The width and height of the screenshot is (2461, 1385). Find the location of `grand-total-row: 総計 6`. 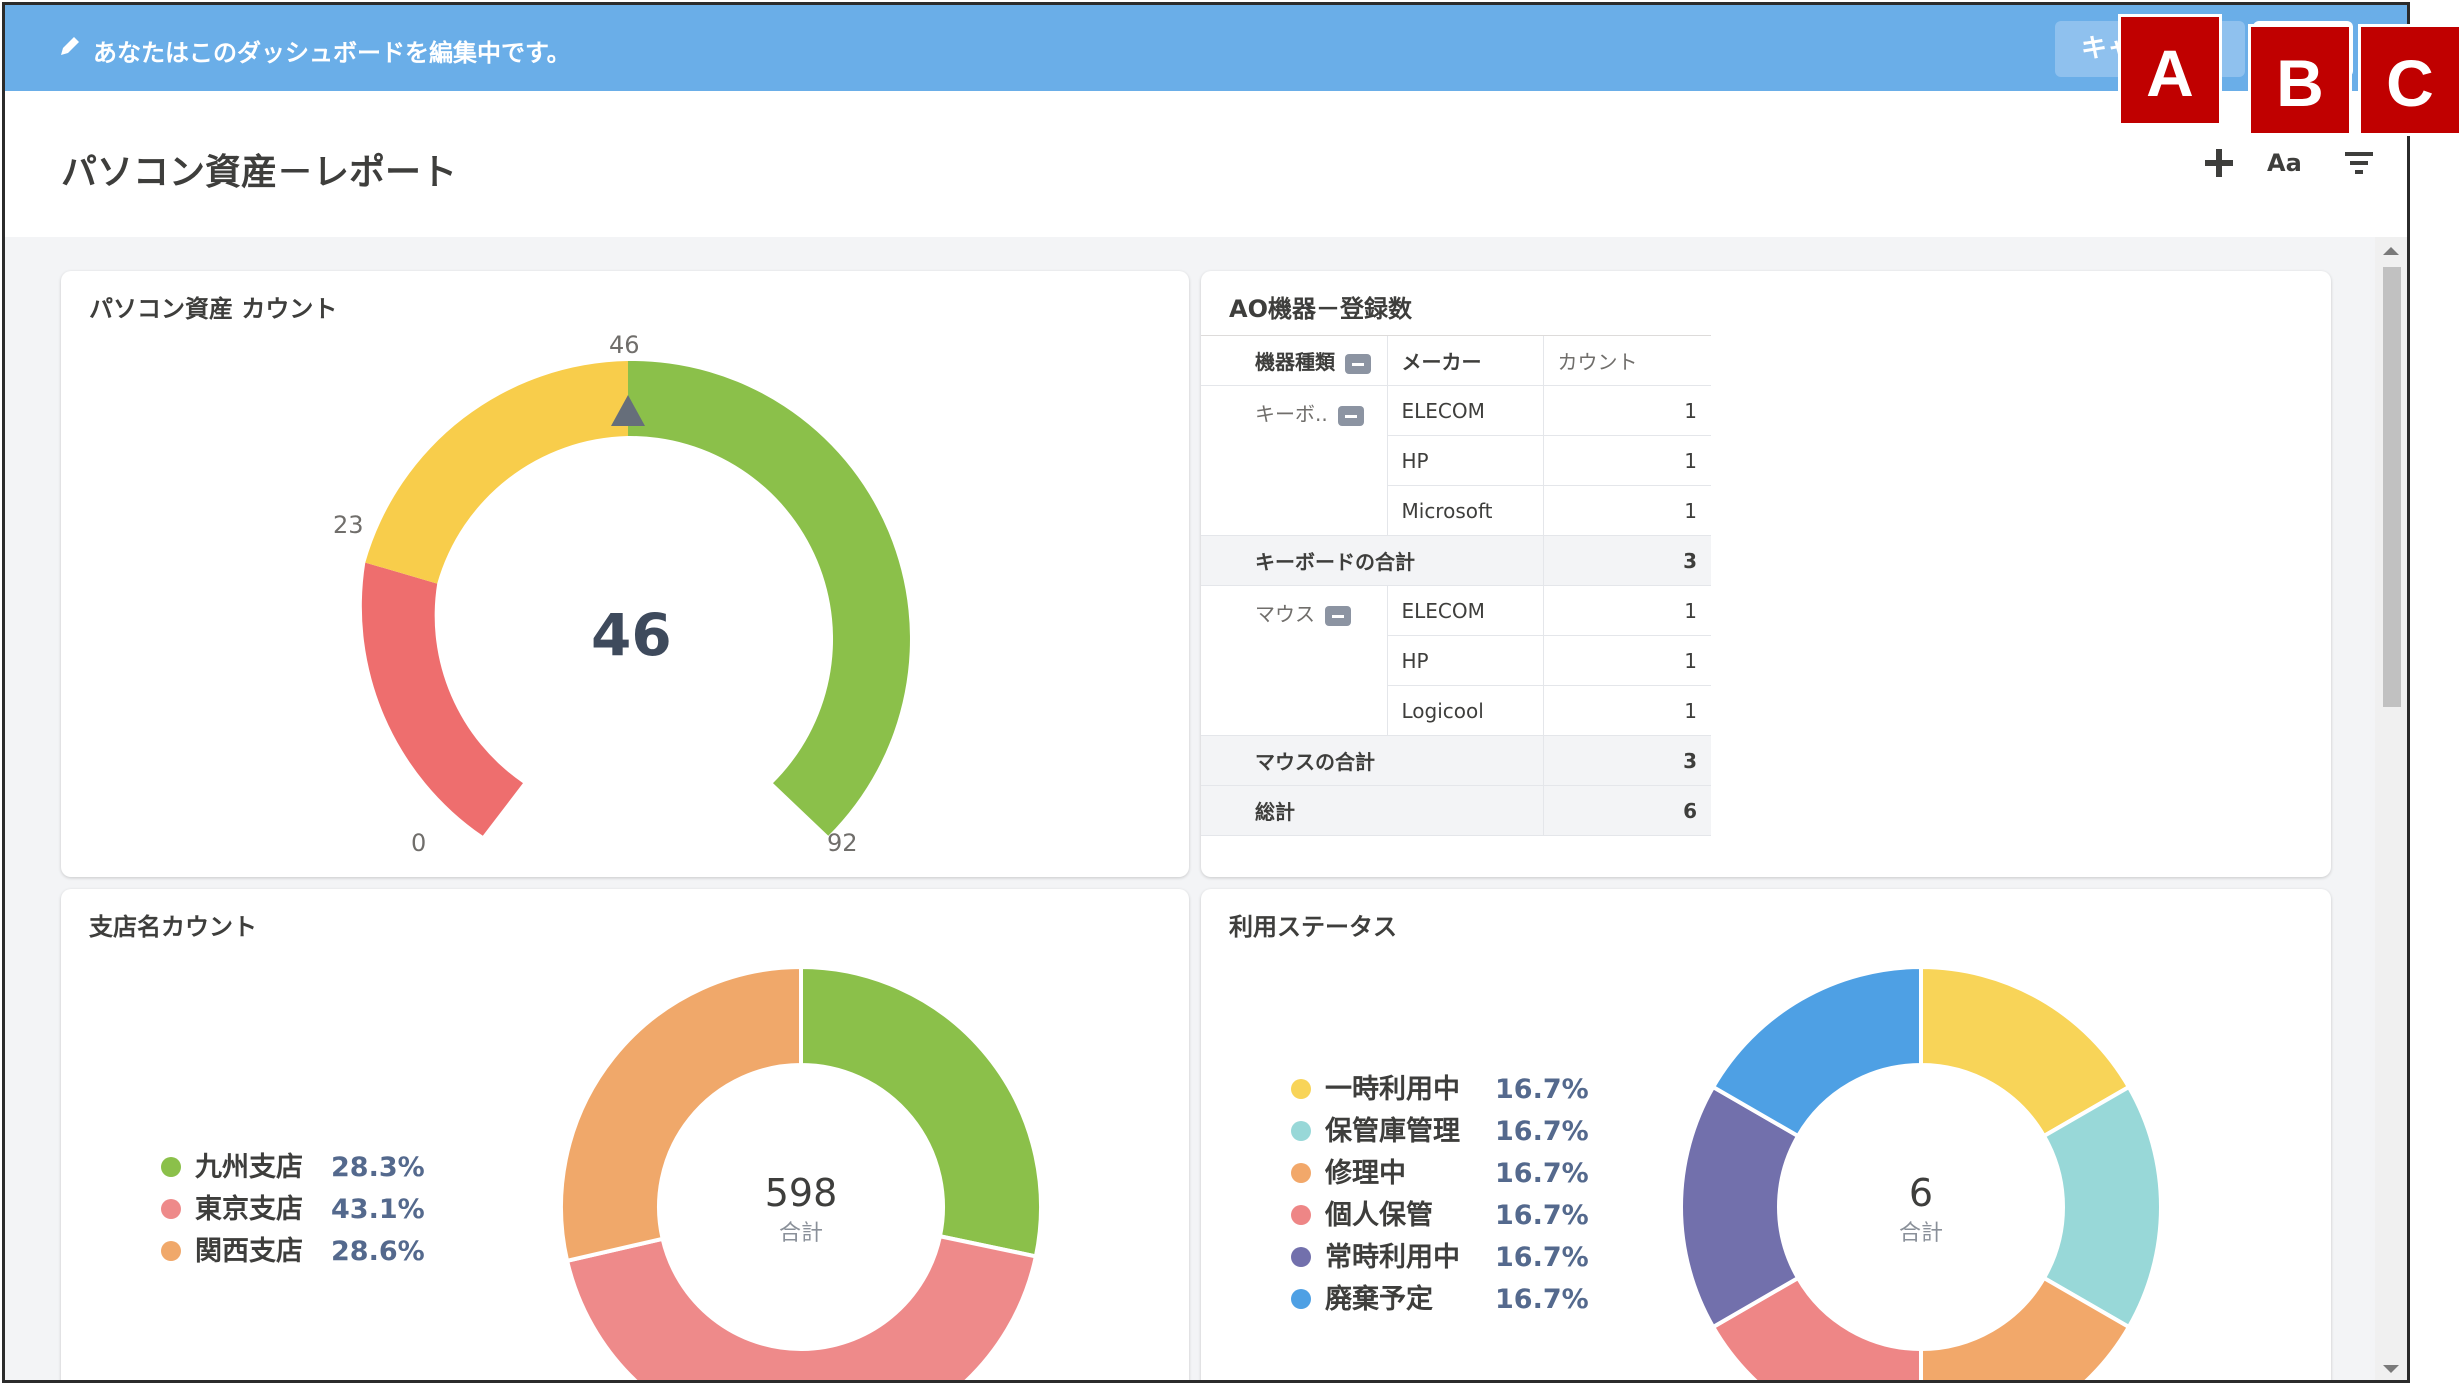

grand-total-row: 総計 6 is located at coordinates (1456, 810).